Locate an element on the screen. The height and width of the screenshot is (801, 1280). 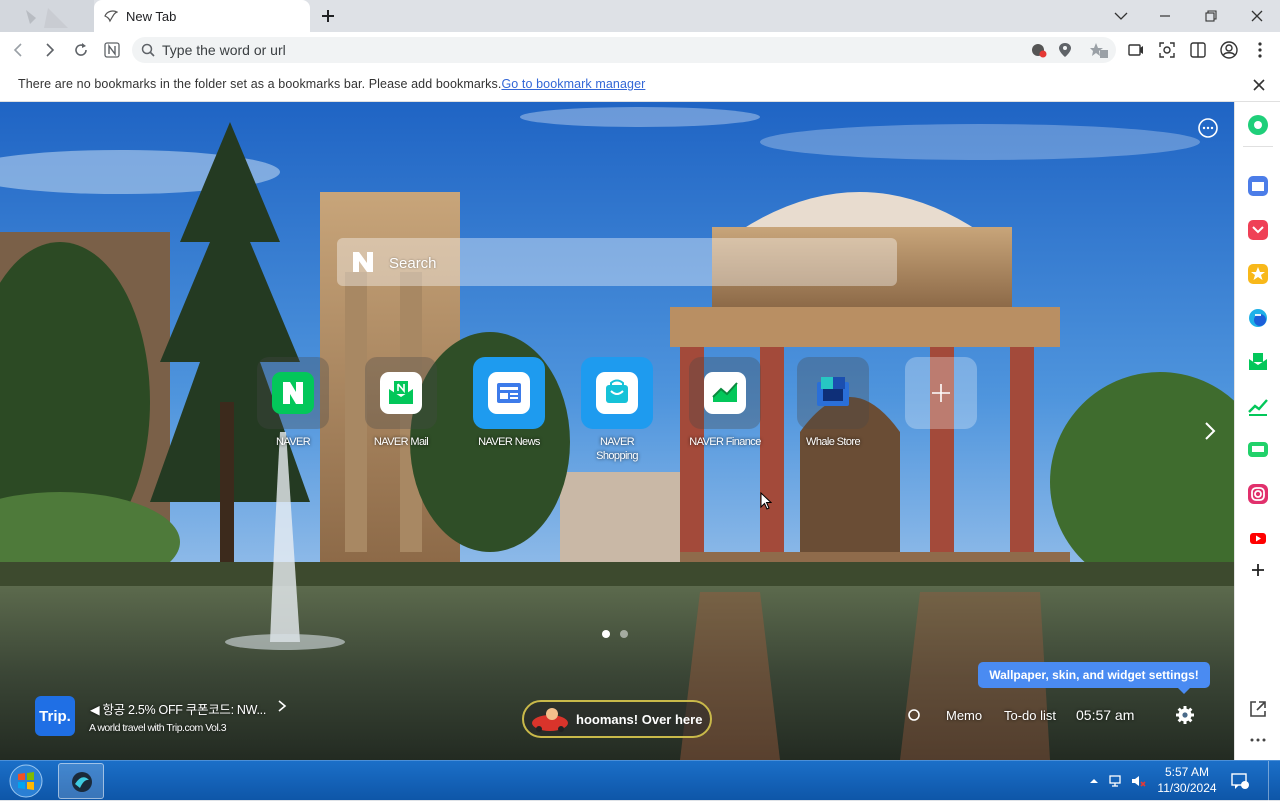
calendar-icon is located at coordinates (1258, 186).